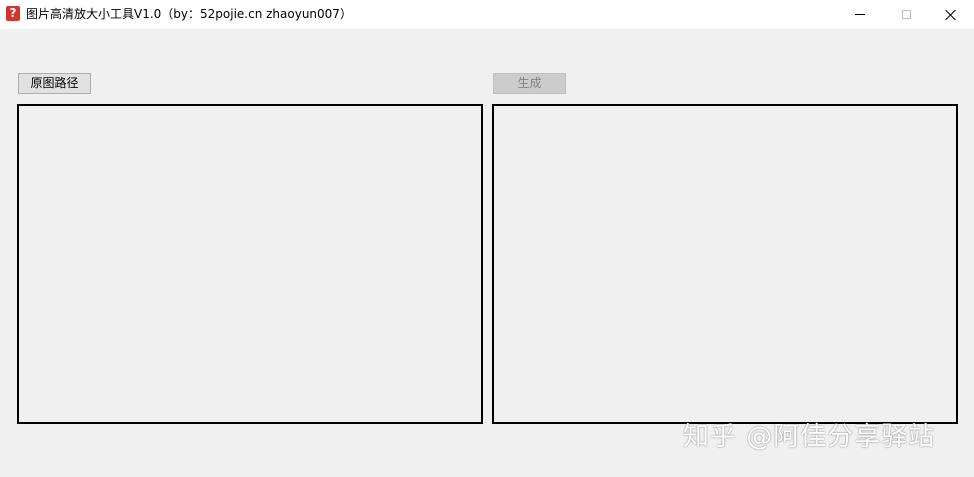  What do you see at coordinates (189, 14) in the screenshot?
I see `window-title: 图片高清放大小工具V1.0（by：52pojie.cn zhaoyun007）` at bounding box center [189, 14].